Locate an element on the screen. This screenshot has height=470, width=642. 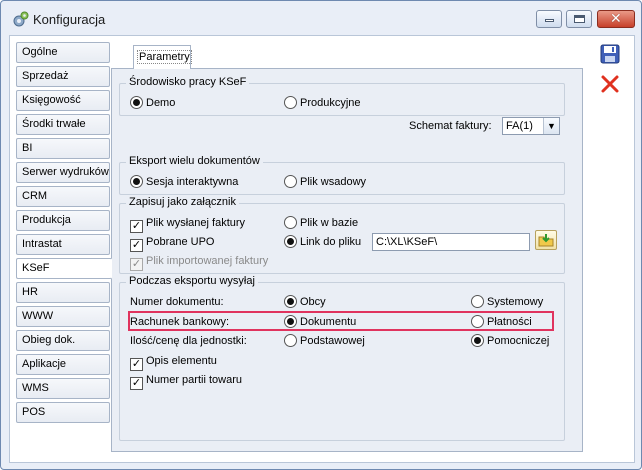
schemat-label: Schemat faktury: is located at coordinates (450, 126).